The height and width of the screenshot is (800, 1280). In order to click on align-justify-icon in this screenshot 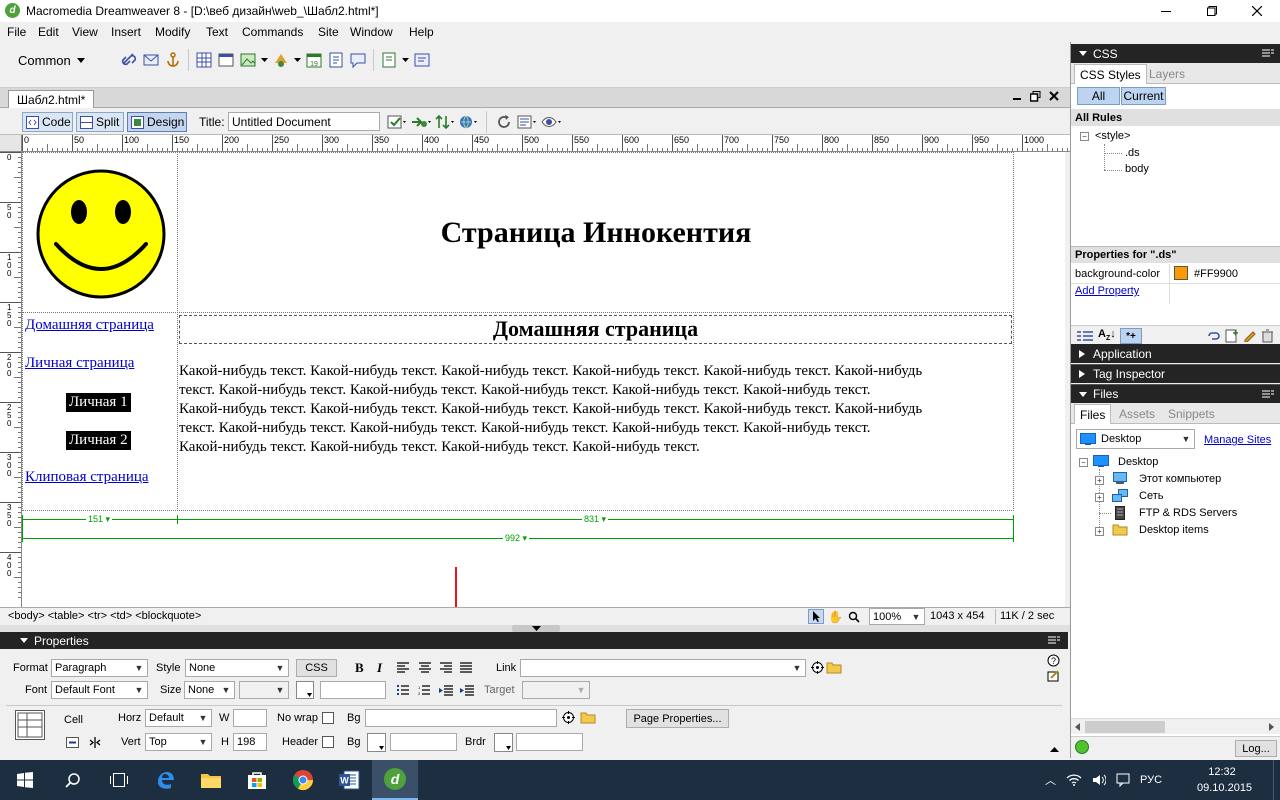, I will do `click(466, 667)`.